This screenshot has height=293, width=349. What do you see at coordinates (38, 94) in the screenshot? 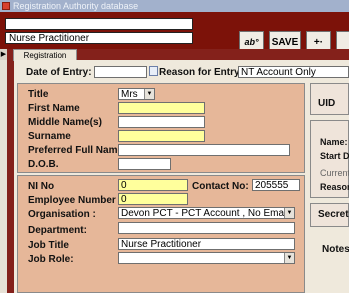
I see `title-label: Title` at bounding box center [38, 94].